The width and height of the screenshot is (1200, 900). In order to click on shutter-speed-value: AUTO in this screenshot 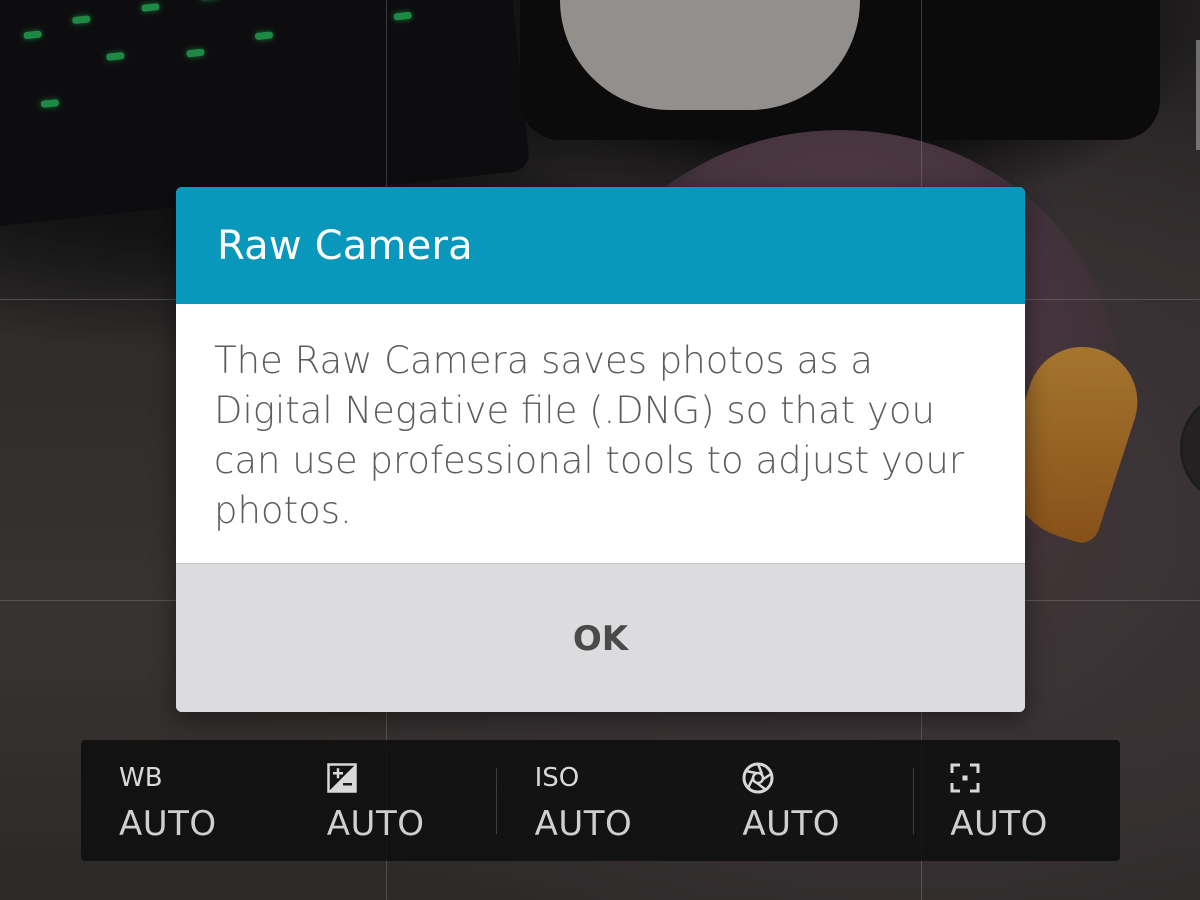, I will do `click(791, 824)`.